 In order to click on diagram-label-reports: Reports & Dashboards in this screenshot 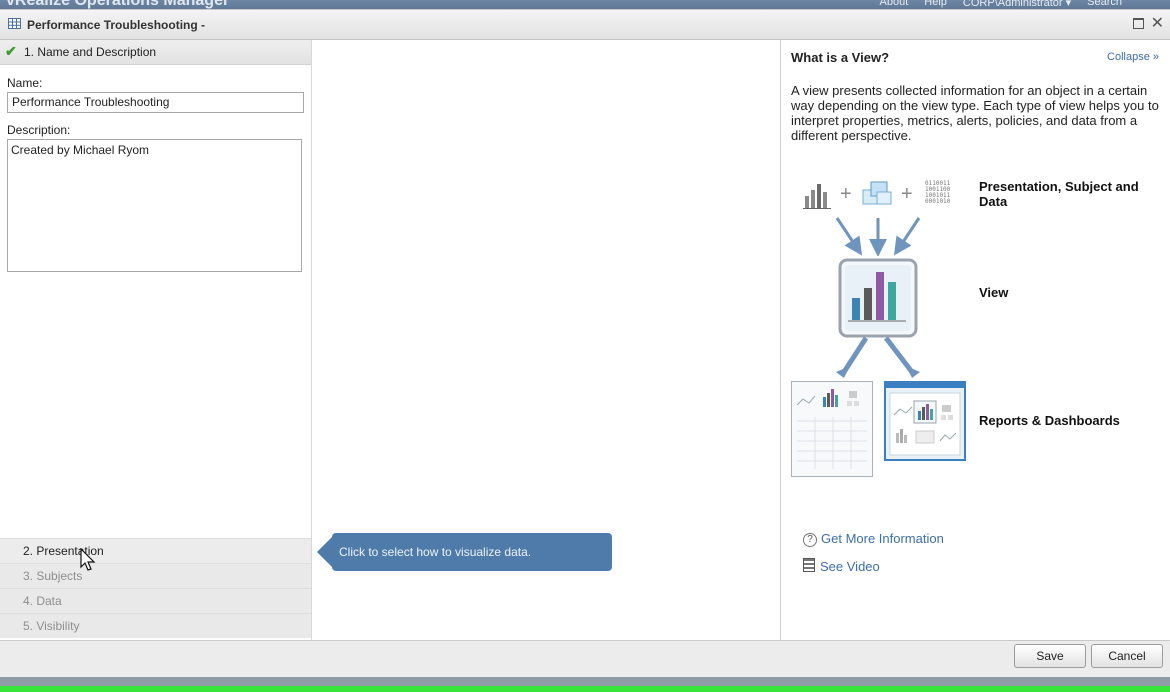, I will do `click(1049, 420)`.